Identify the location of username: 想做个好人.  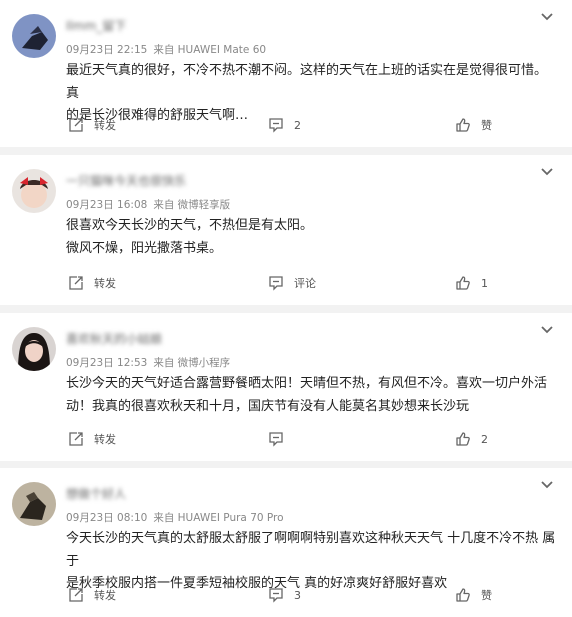
(96, 493).